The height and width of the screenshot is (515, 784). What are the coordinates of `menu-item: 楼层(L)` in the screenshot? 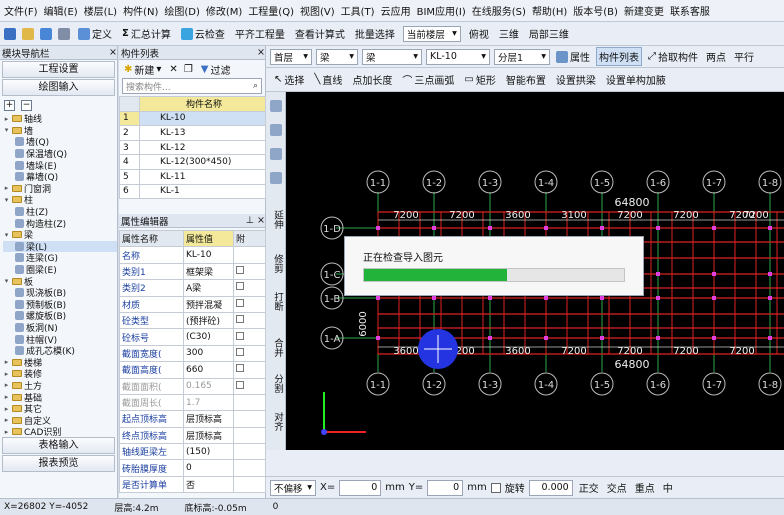 It's located at (100, 10).